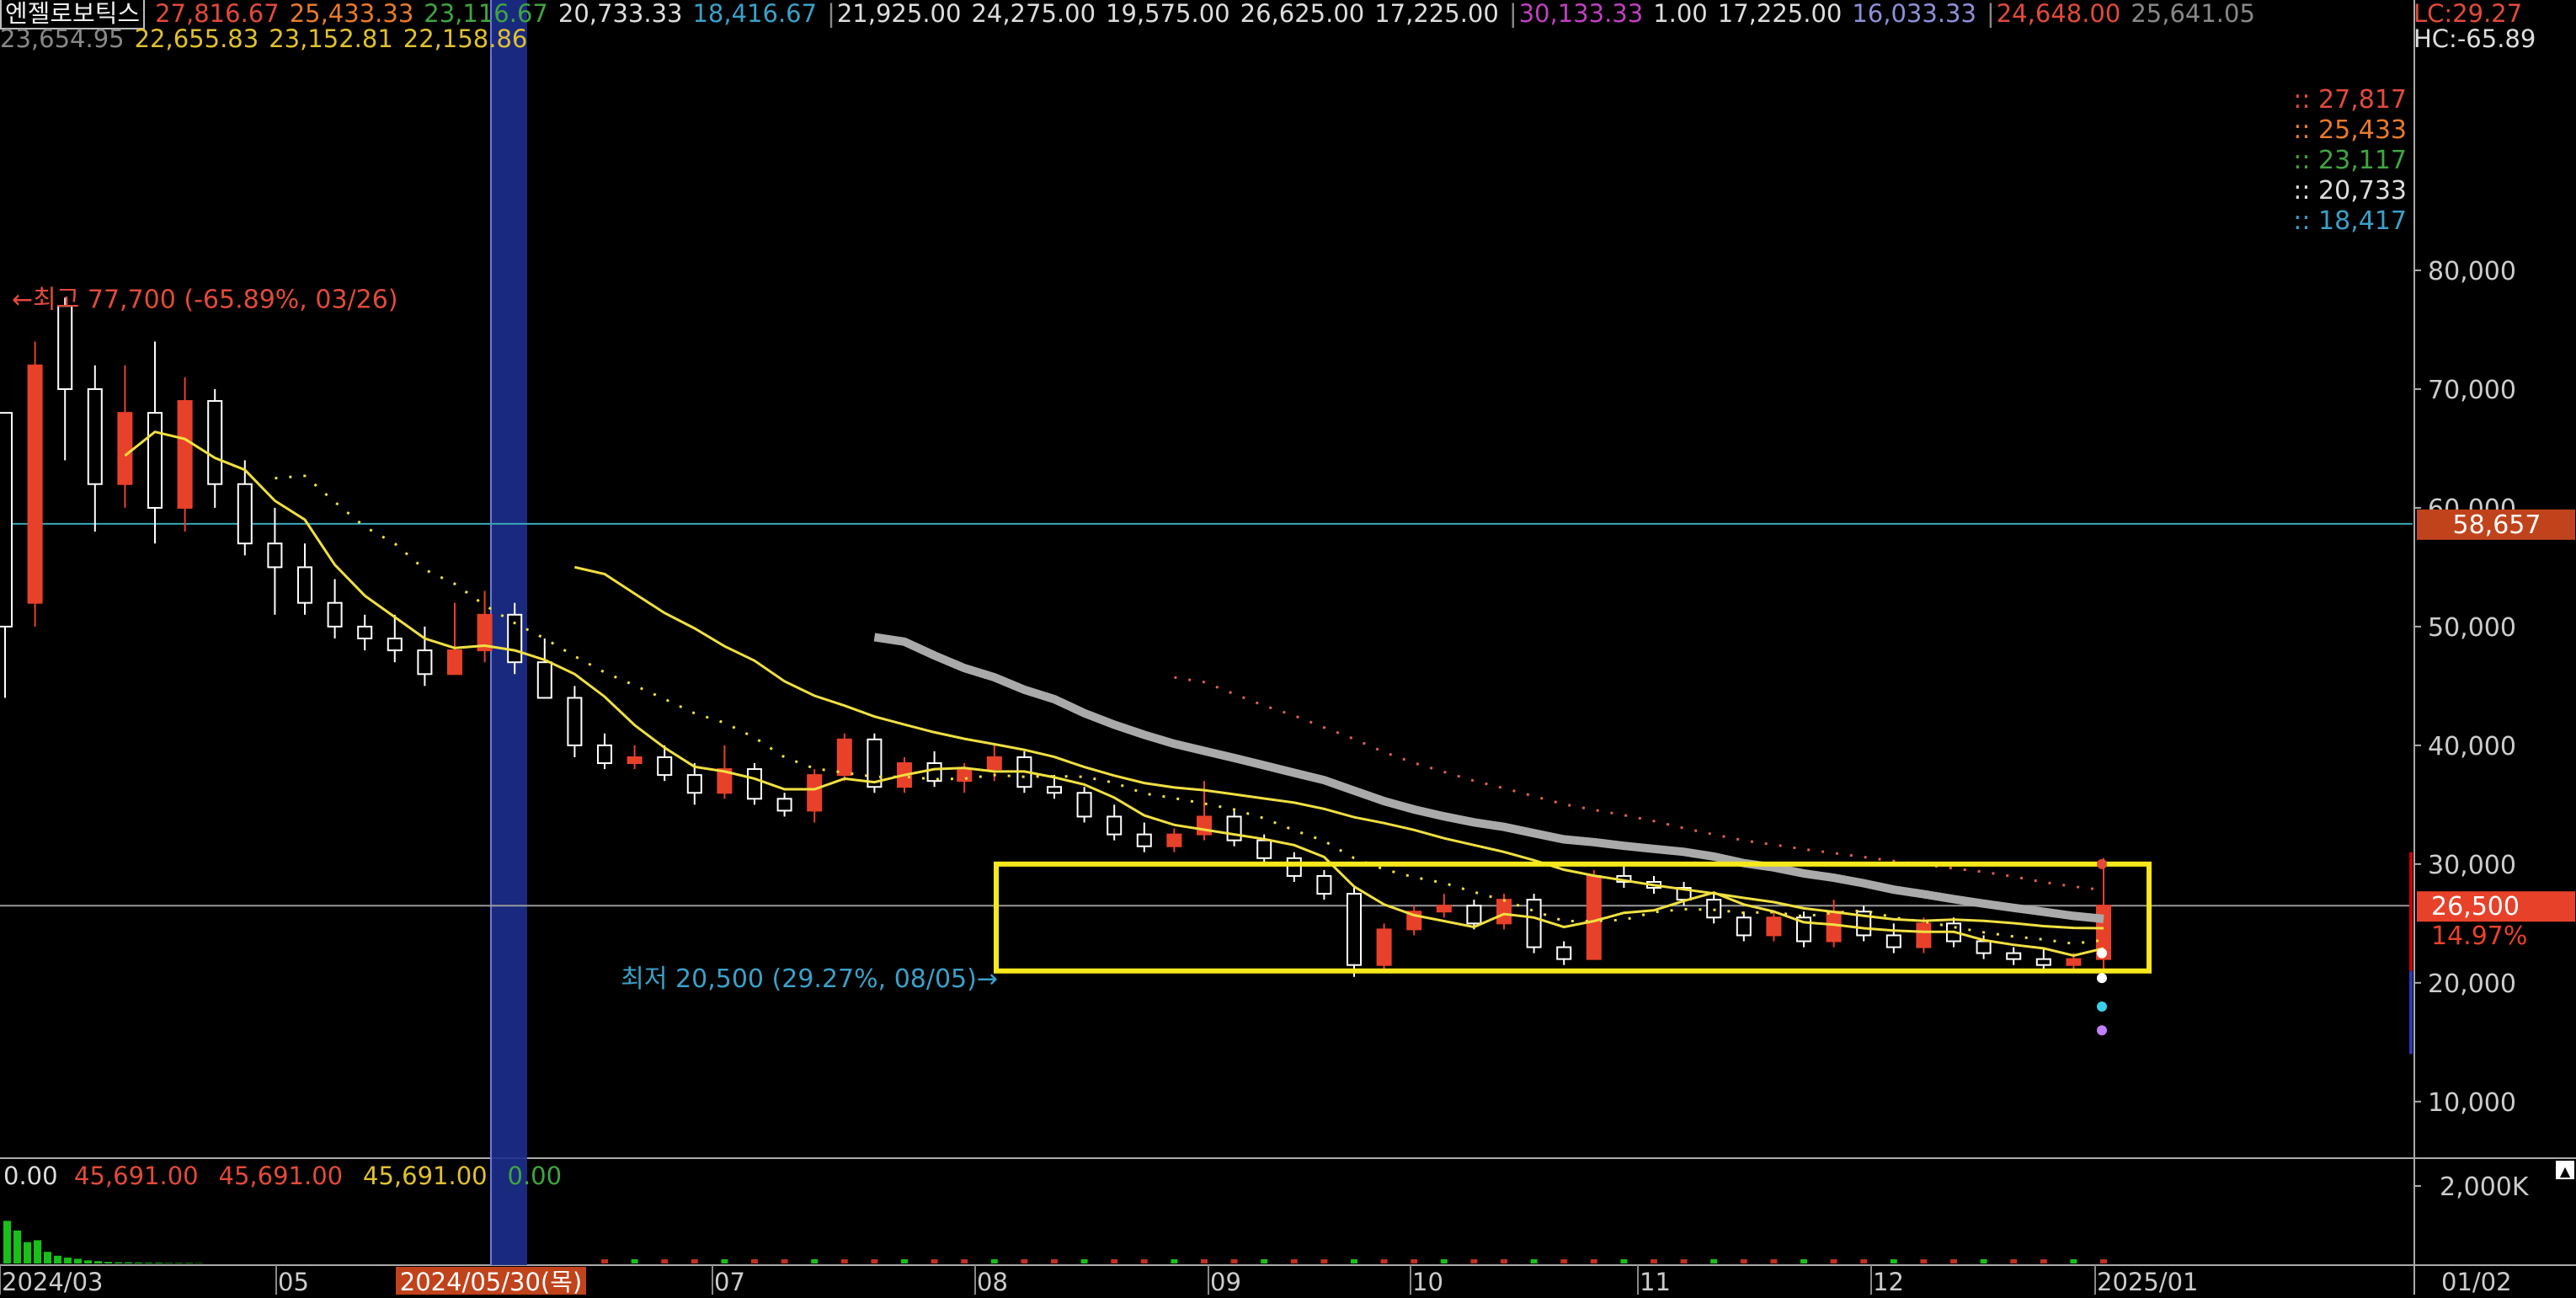 This screenshot has width=2576, height=1298. Describe the element at coordinates (197, 38) in the screenshot. I see `indicator-legend-value: 22,655.83` at that location.